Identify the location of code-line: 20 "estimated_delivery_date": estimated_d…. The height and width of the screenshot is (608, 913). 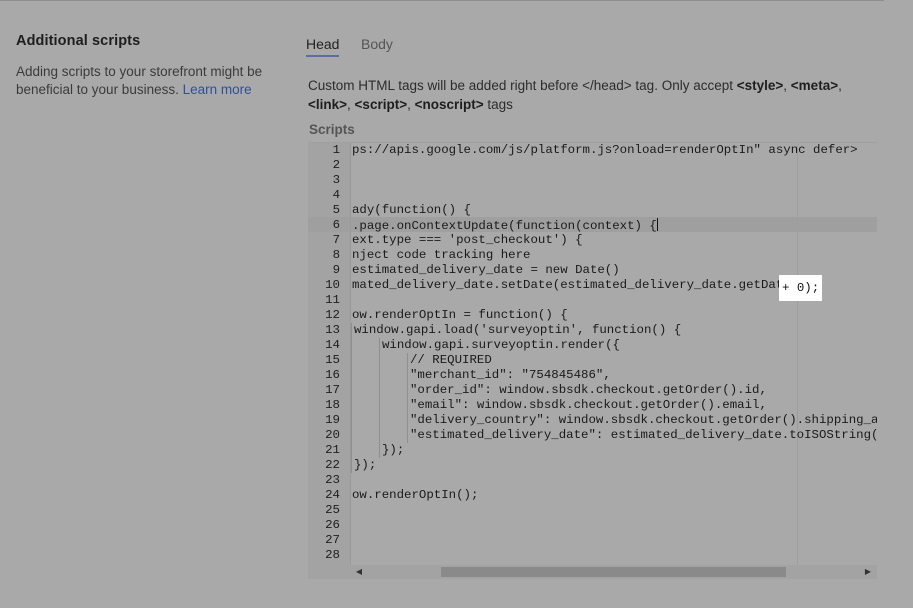
(592, 435).